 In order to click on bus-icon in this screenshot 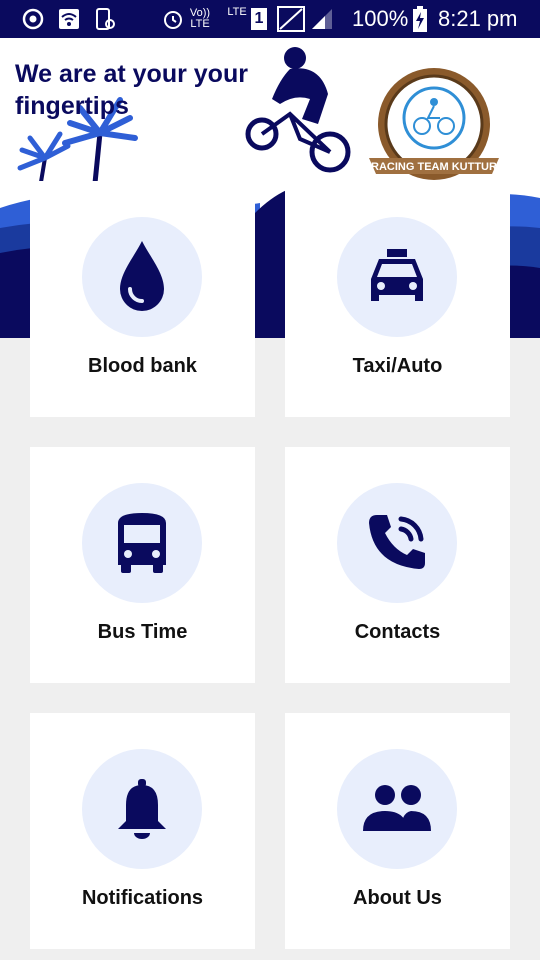, I will do `click(142, 543)`.